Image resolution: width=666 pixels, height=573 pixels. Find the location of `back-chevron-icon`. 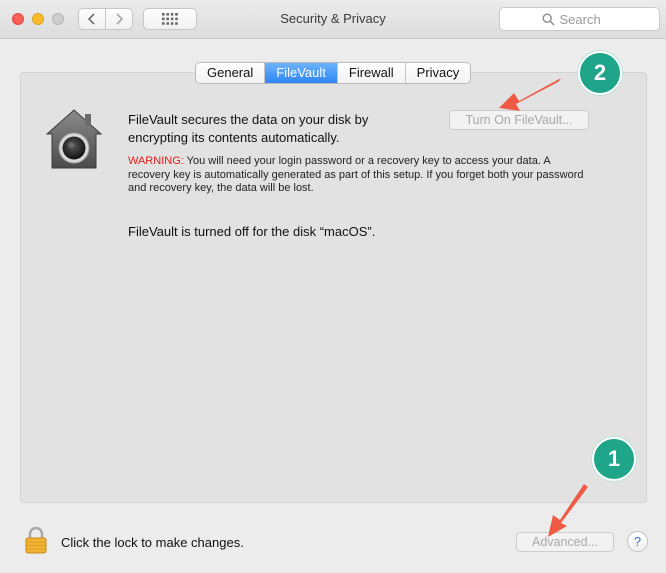

back-chevron-icon is located at coordinates (91, 19).